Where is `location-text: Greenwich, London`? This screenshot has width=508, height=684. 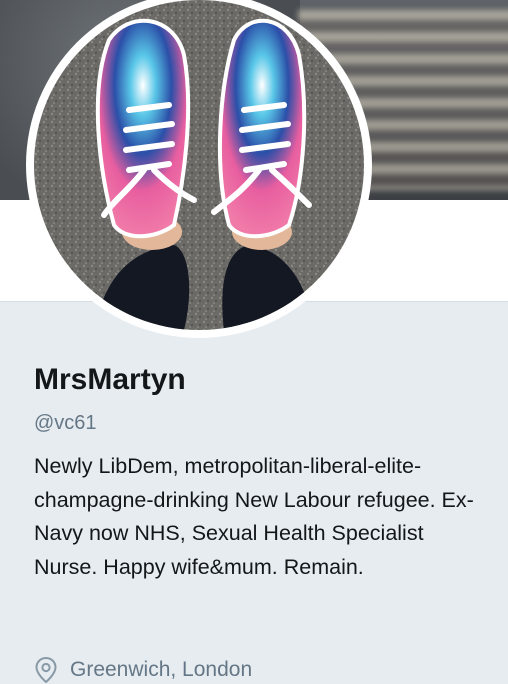 location-text: Greenwich, London is located at coordinates (161, 669).